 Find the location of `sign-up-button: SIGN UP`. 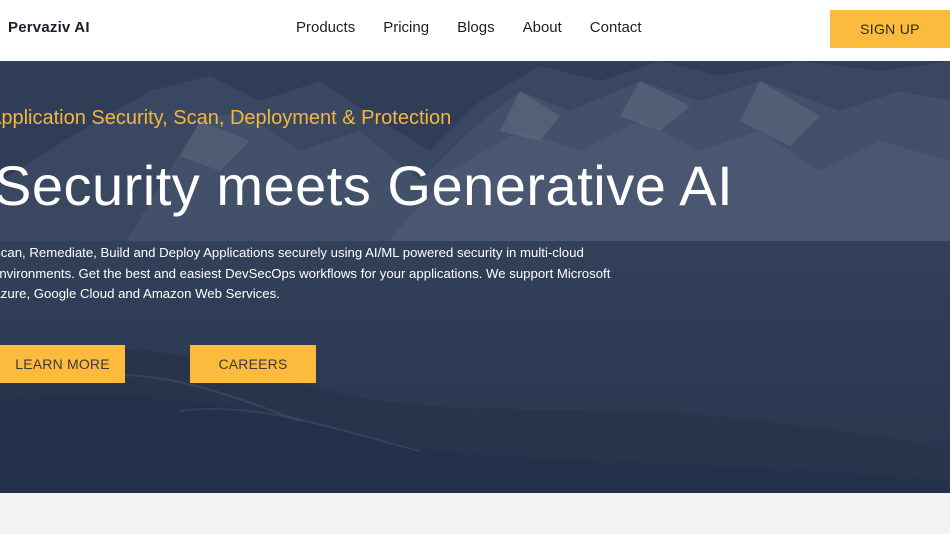

sign-up-button: SIGN UP is located at coordinates (890, 29).